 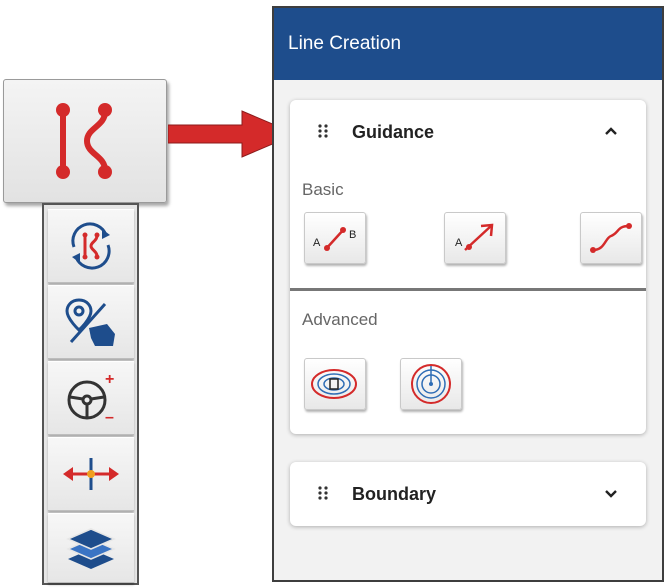 I want to click on boundary-title: Boundary, so click(x=394, y=494).